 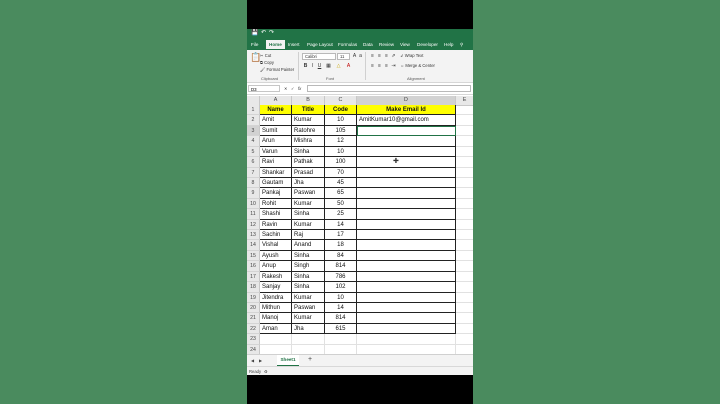 I want to click on accessibility-icon: ♻, so click(x=266, y=371).